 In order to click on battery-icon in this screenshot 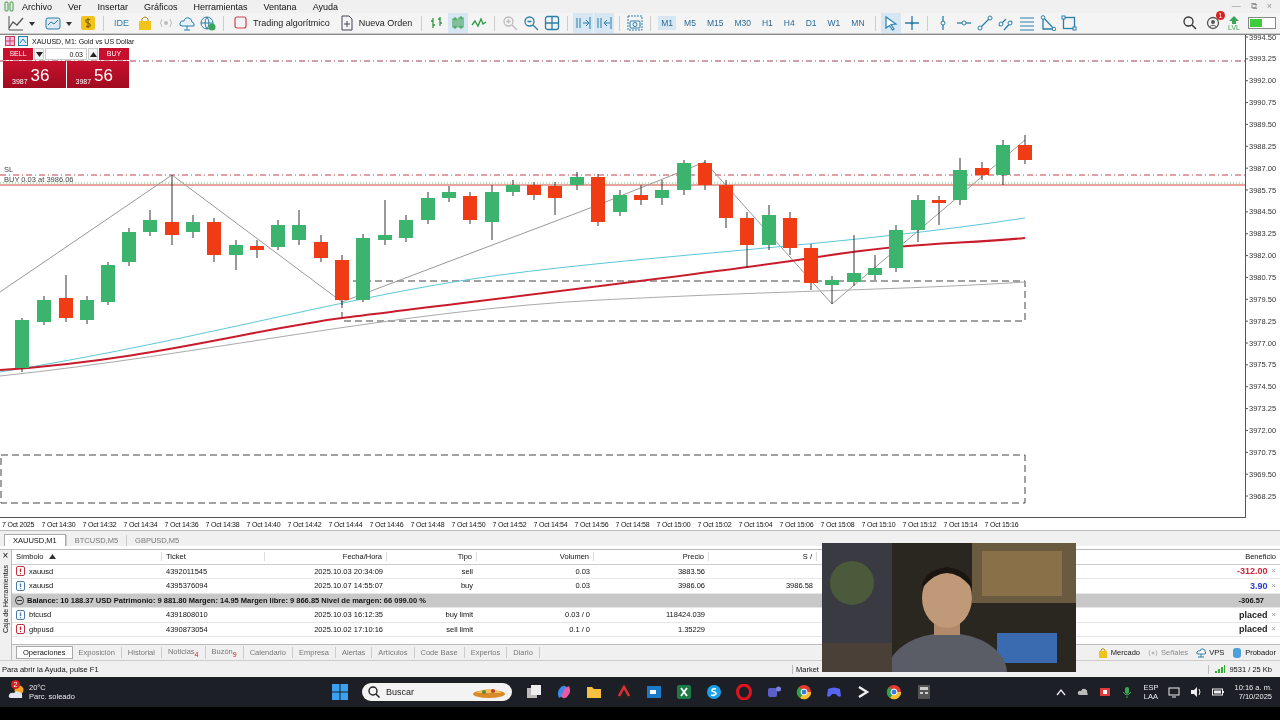, I will do `click(1218, 692)`.